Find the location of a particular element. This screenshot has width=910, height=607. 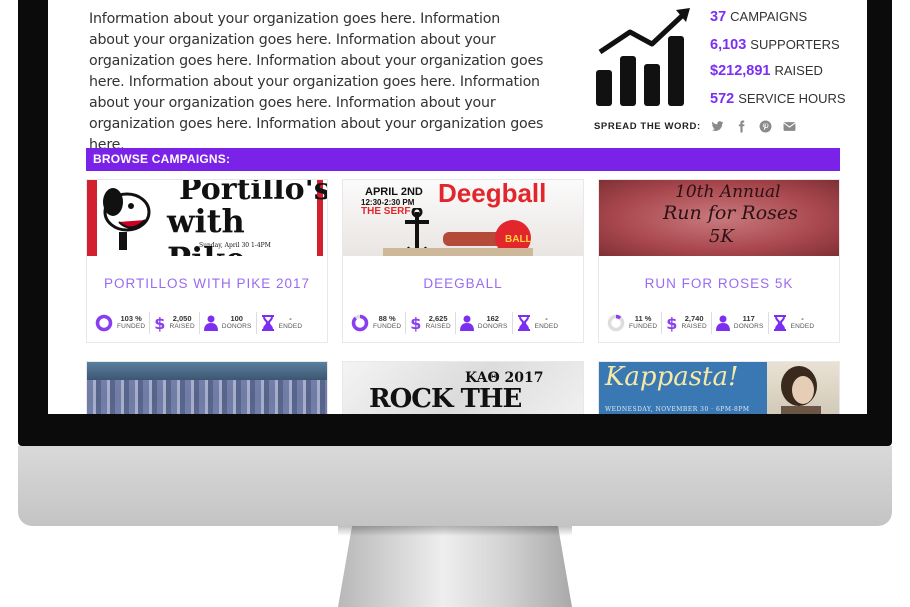

facebook-icon is located at coordinates (742, 126).